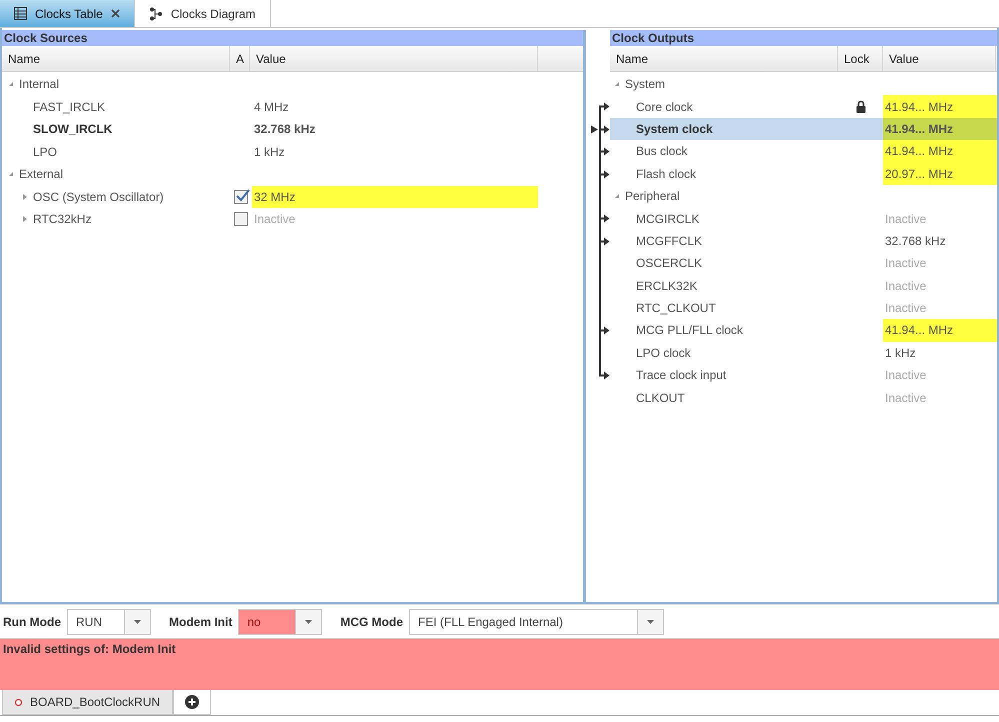 This screenshot has width=999, height=722. Describe the element at coordinates (662, 151) in the screenshot. I see `output-name: Bus clock` at that location.